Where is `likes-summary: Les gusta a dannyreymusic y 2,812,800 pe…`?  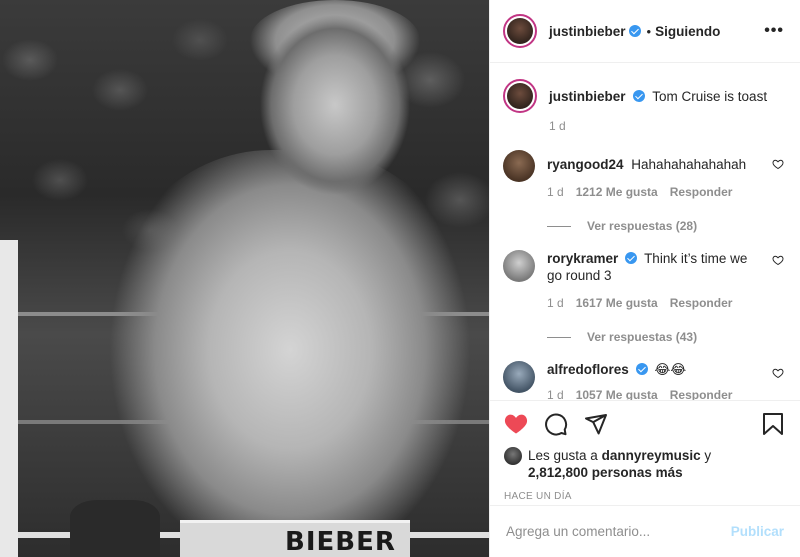 likes-summary: Les gusta a dannyreymusic y 2,812,800 pe… is located at coordinates (644, 464).